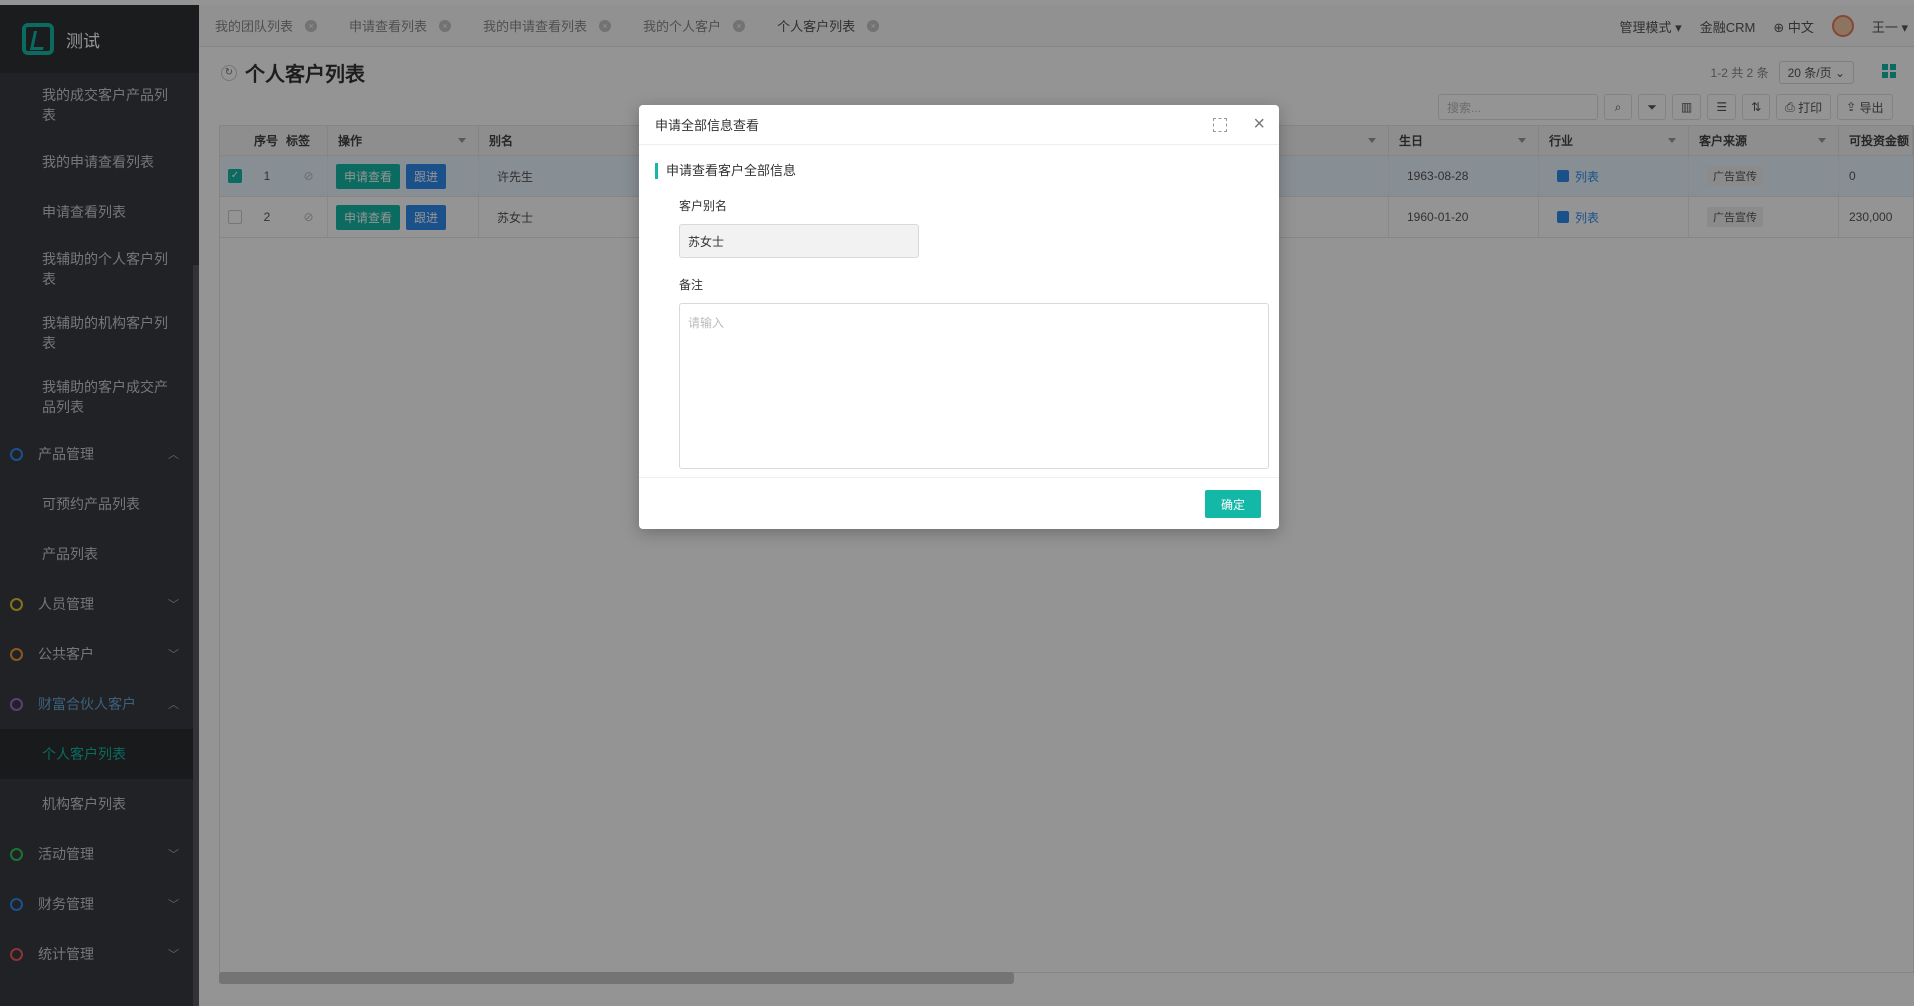 The height and width of the screenshot is (1006, 1914). What do you see at coordinates (959, 503) in the screenshot?
I see `modal-footer: 确定` at bounding box center [959, 503].